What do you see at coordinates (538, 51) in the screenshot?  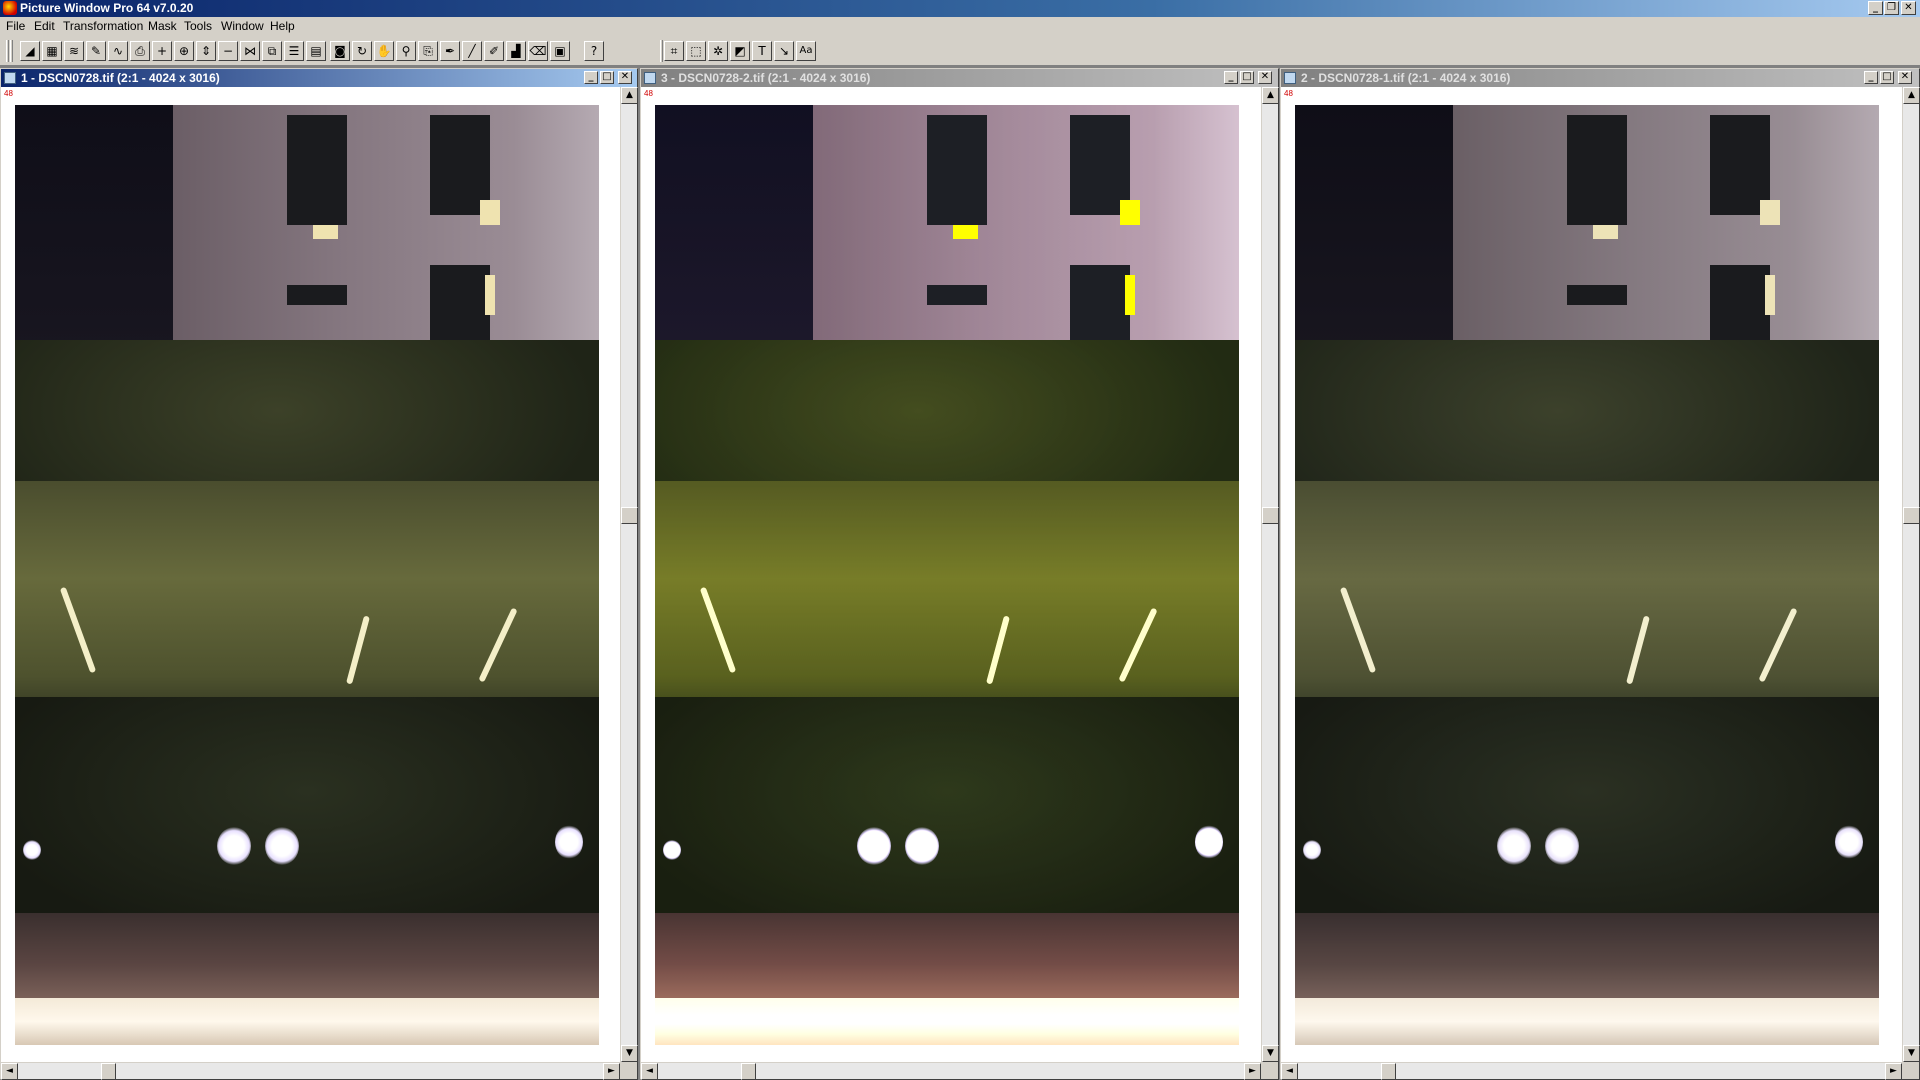 I see `eraser-icon: ⌫` at bounding box center [538, 51].